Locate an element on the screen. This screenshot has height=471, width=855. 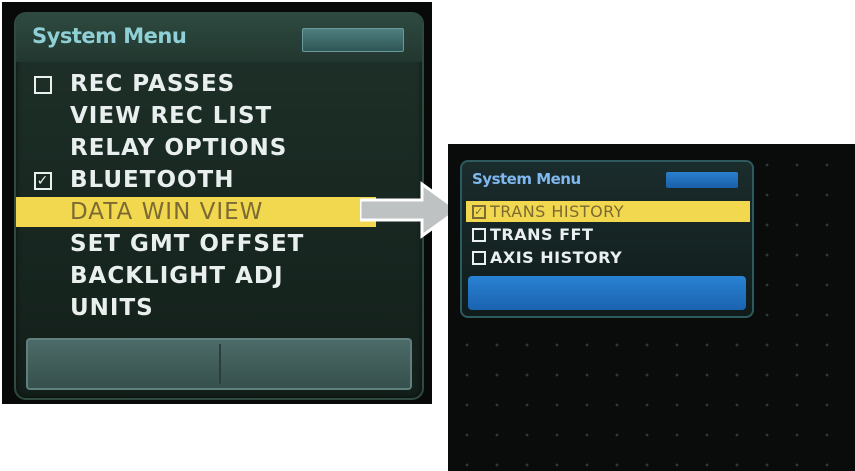
menu-item-label: REC PASSES is located at coordinates (153, 84).